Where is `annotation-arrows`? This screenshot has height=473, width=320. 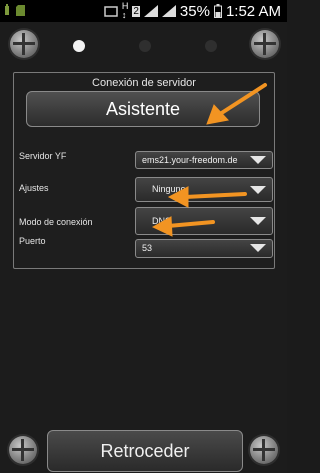 annotation-arrows is located at coordinates (209, 160).